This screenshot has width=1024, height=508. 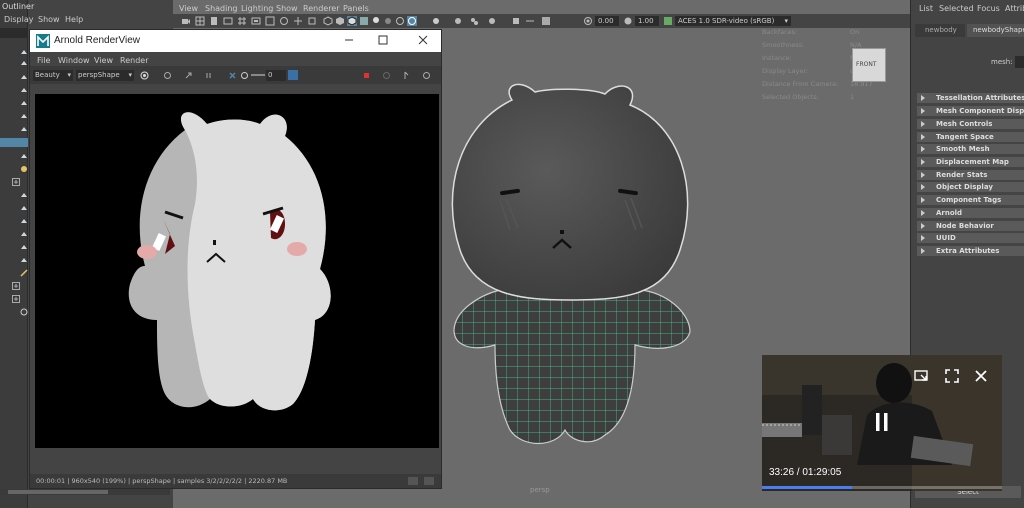 What do you see at coordinates (284, 21) in the screenshot?
I see `gate-mask-icon` at bounding box center [284, 21].